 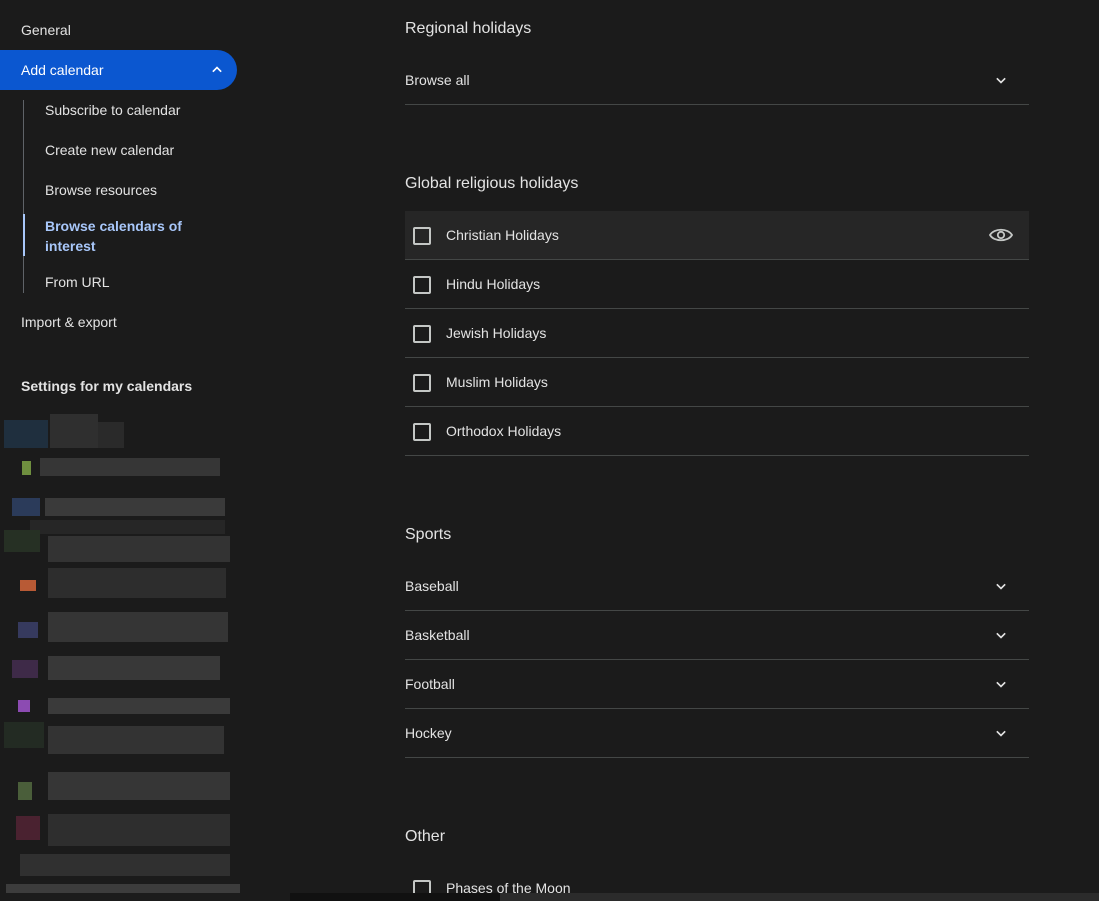 What do you see at coordinates (112, 110) in the screenshot?
I see `subnav-subscribe: Subscribe to calendar` at bounding box center [112, 110].